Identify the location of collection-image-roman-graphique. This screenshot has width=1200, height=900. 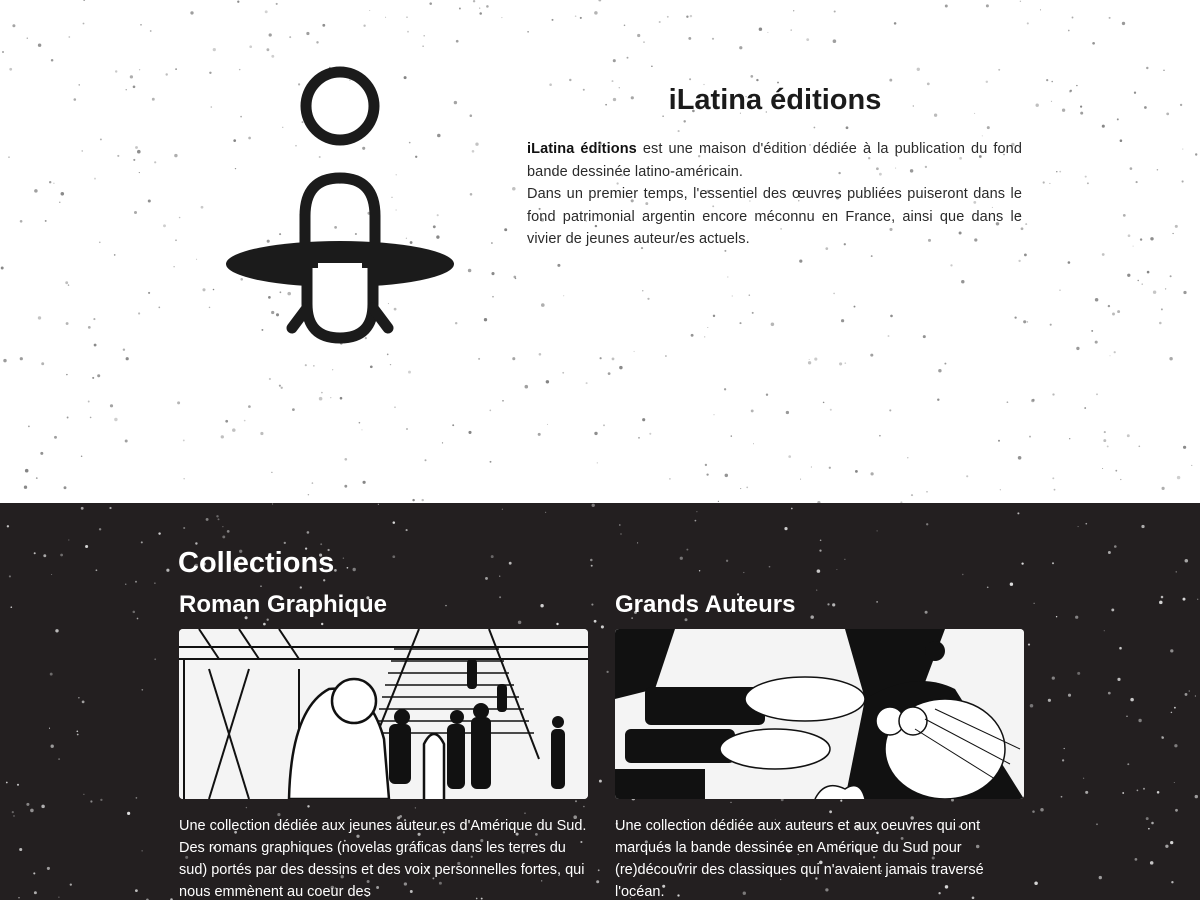
(383, 714).